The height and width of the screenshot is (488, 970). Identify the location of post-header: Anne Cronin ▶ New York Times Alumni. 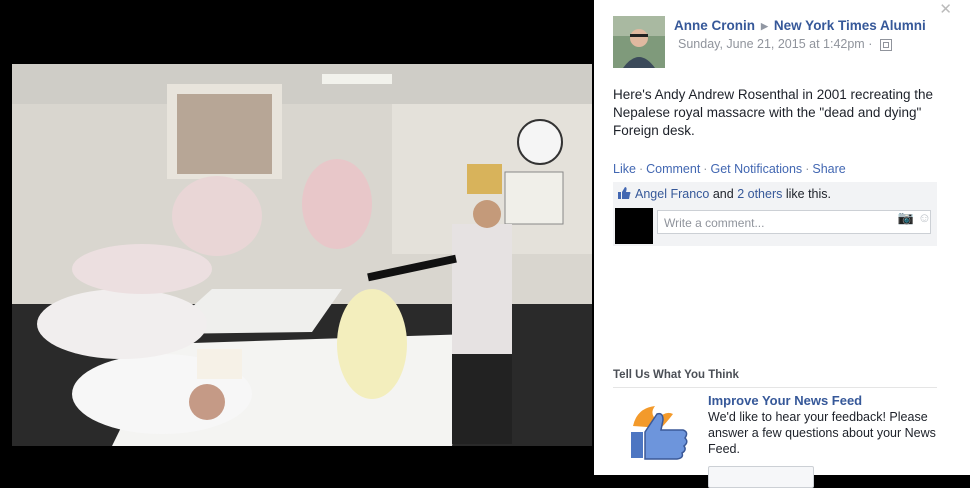
(800, 25).